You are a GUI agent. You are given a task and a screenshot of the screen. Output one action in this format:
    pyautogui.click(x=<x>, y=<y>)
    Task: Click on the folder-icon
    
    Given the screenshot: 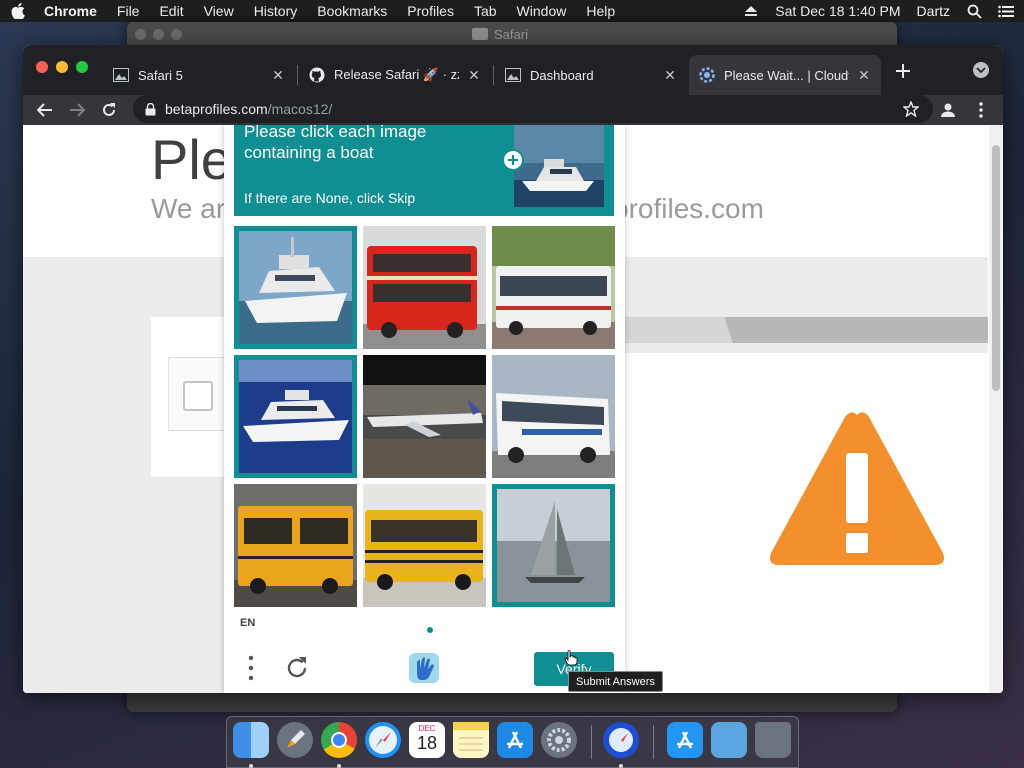 What is the action you would take?
    pyautogui.click(x=480, y=34)
    